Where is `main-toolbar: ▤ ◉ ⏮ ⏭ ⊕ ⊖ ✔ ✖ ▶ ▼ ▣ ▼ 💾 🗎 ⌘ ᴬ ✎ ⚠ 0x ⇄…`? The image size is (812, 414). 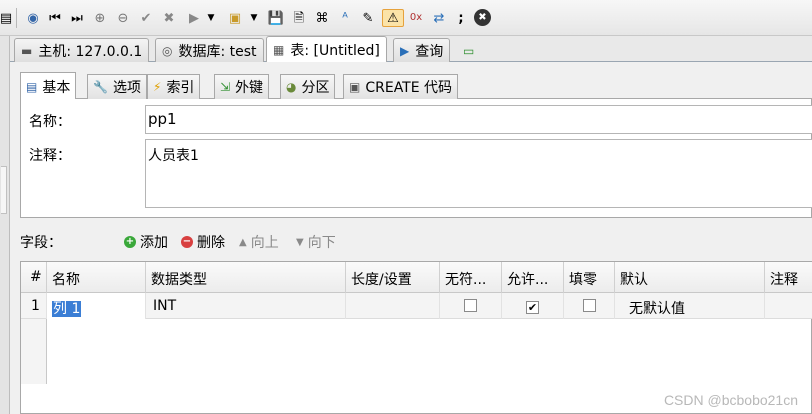 main-toolbar: ▤ ◉ ⏮ ⏭ ⊕ ⊖ ✔ ✖ ▶ ▼ ▣ ▼ 💾 🗎 ⌘ ᴬ ✎ ⚠ 0x ⇄… is located at coordinates (406, 18).